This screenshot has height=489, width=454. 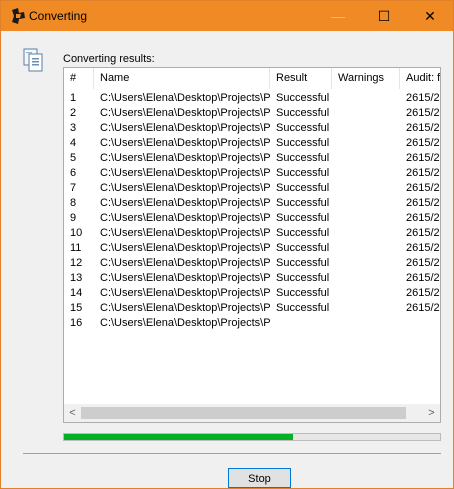 I want to click on horizontal-scrollbar: < >, so click(x=252, y=413).